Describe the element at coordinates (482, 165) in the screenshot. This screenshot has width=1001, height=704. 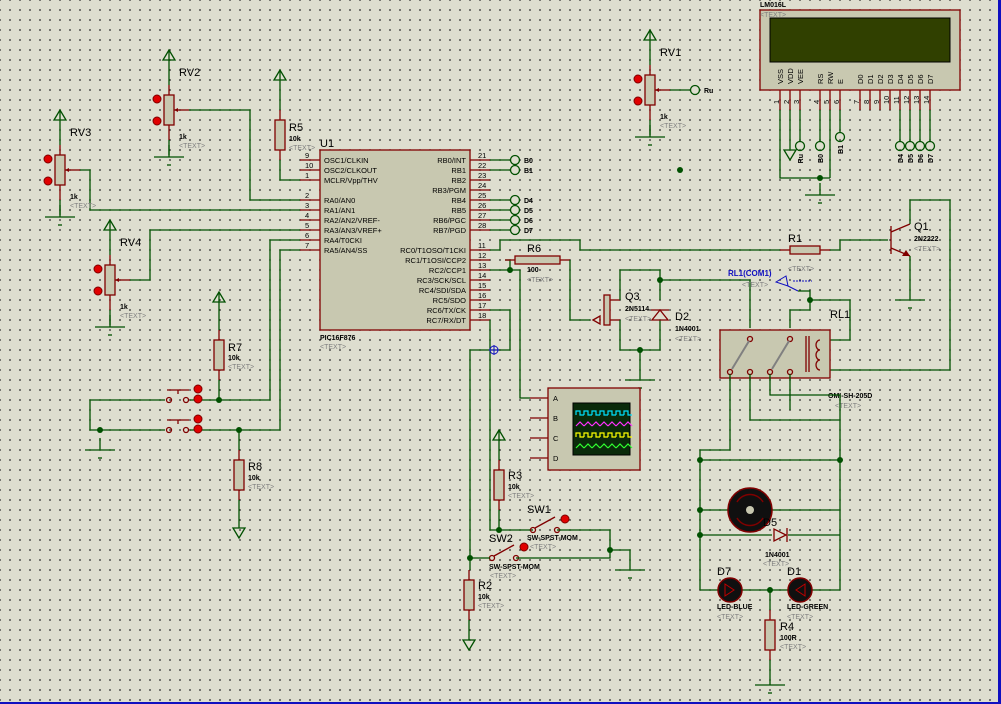
I see `u1-pin-number: 22` at that location.